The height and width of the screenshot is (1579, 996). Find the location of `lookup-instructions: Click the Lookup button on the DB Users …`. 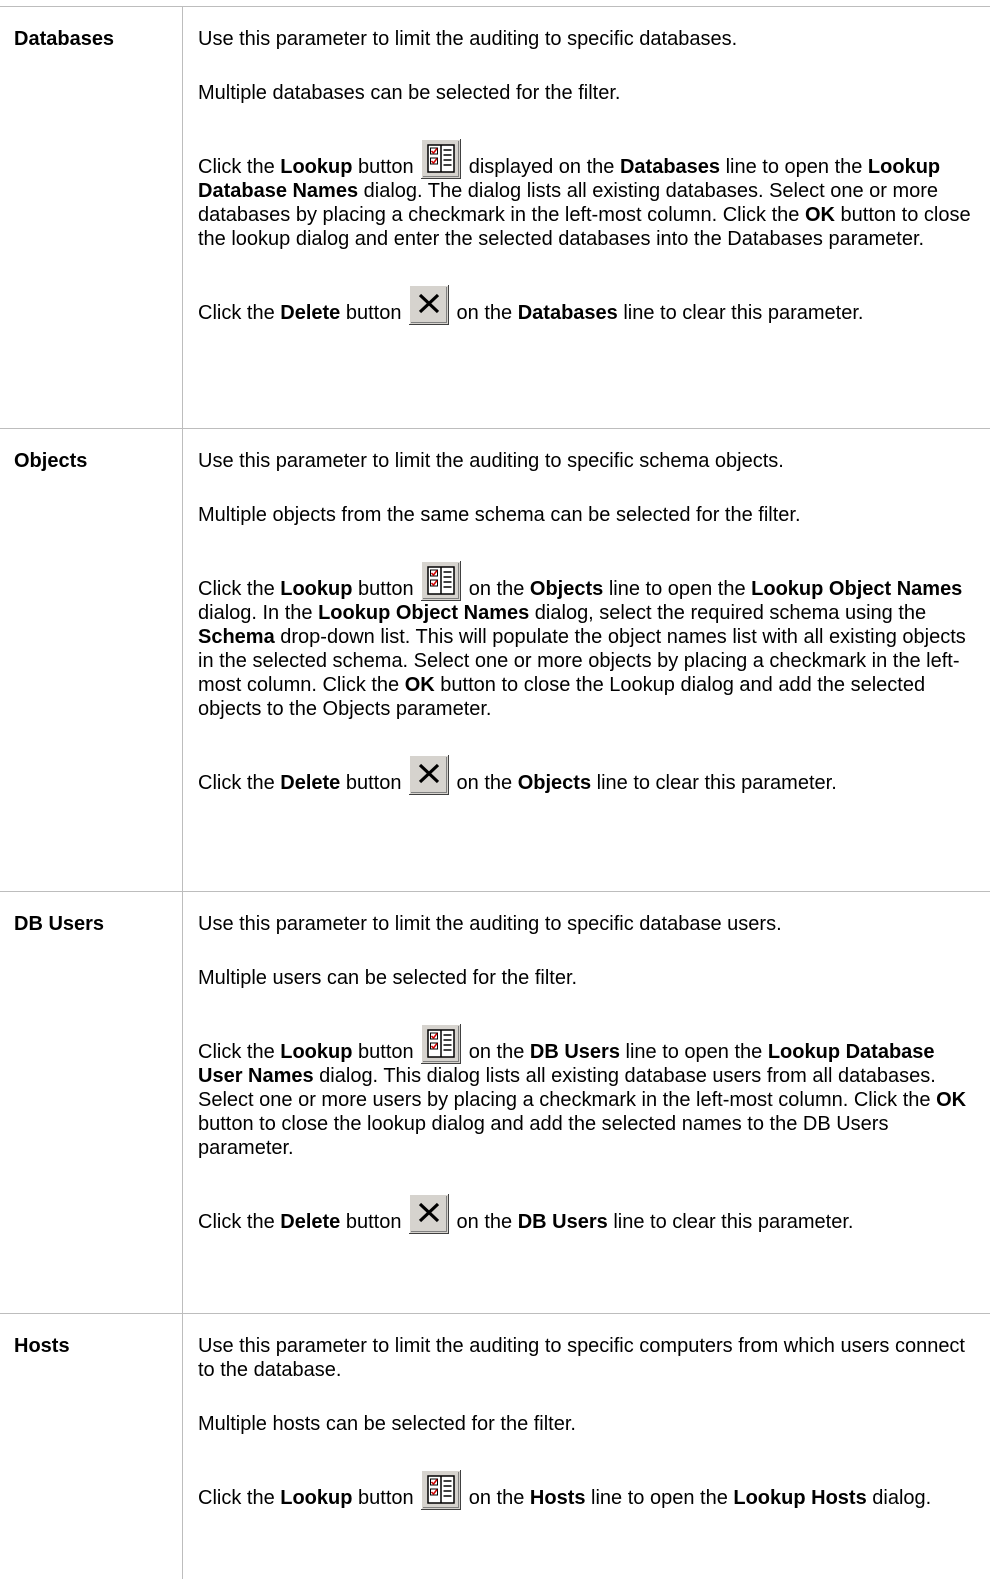

lookup-instructions: Click the Lookup button on the DB Users … is located at coordinates (588, 1092).